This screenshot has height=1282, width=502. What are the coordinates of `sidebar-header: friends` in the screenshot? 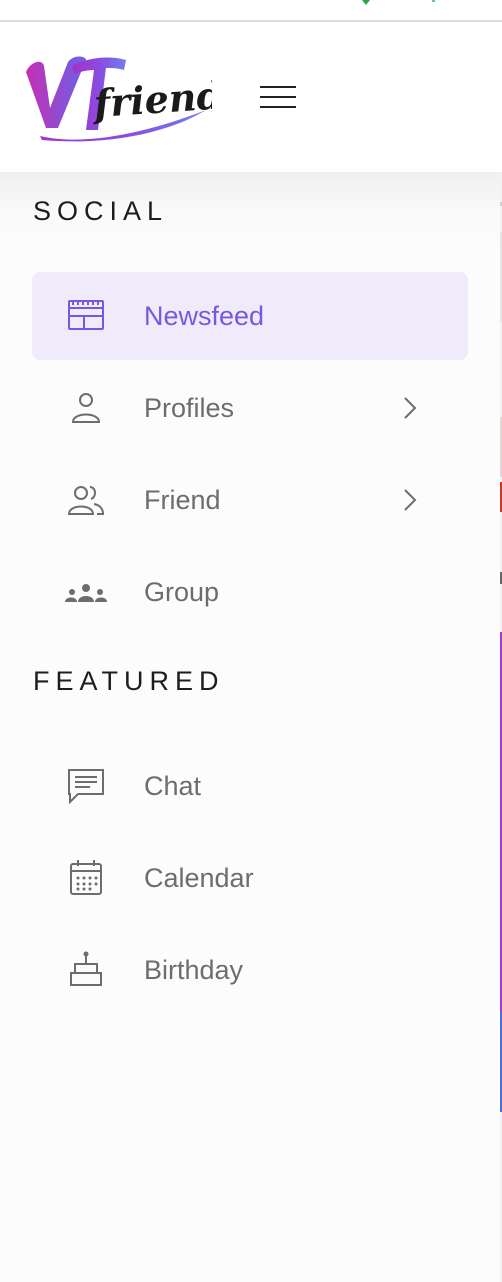 It's located at (251, 97).